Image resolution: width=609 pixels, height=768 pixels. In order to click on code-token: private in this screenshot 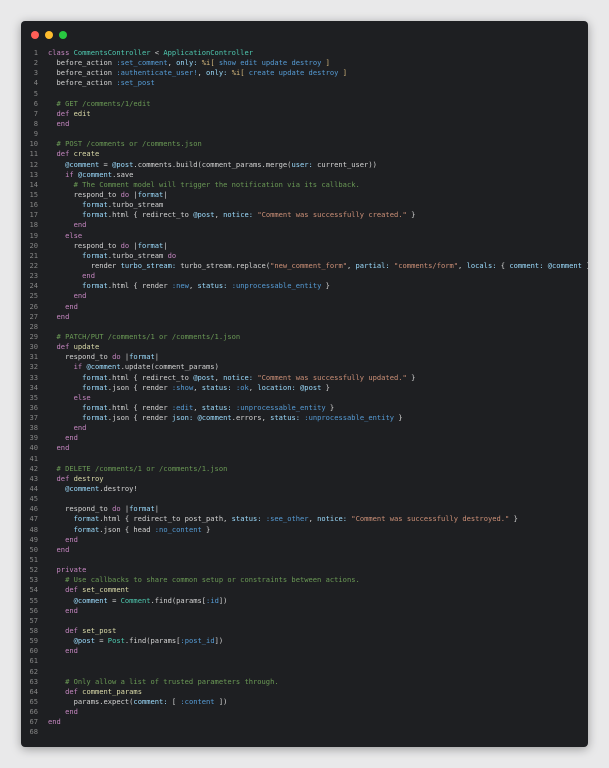, I will do `click(67, 570)`.